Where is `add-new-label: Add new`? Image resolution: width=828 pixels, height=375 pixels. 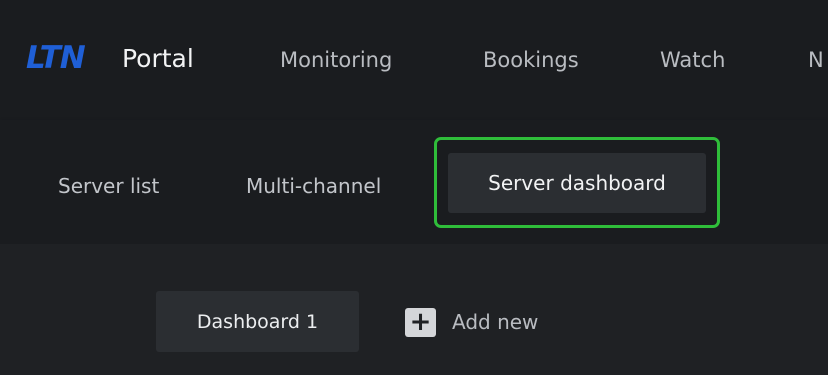
add-new-label: Add new is located at coordinates (495, 322).